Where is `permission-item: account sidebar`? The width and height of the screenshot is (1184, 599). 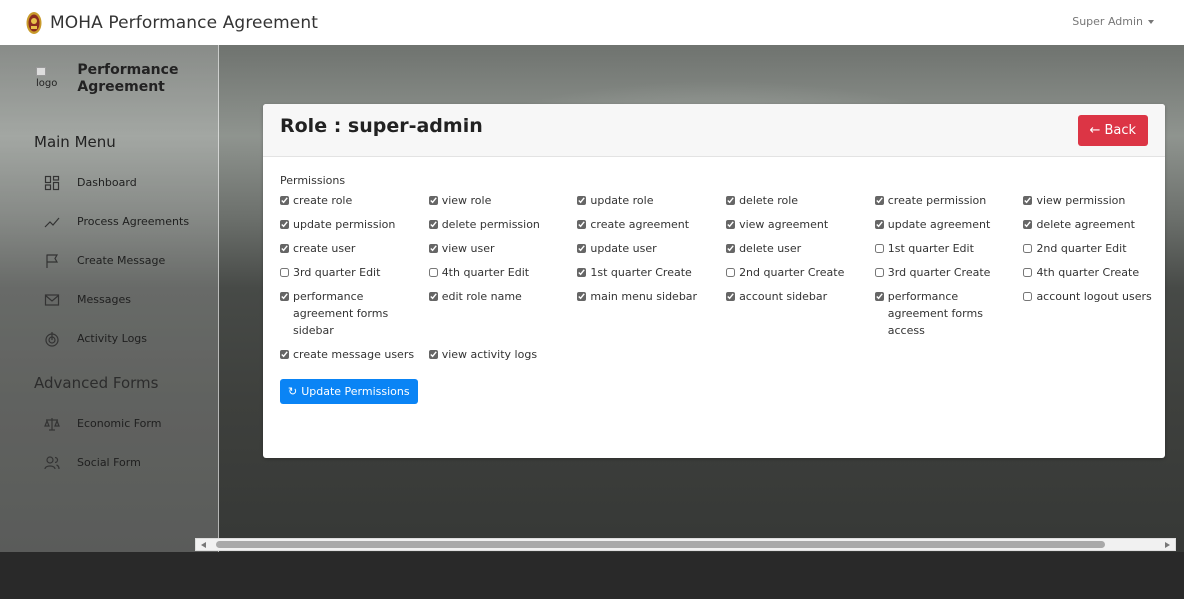
permission-item: account sidebar is located at coordinates (800, 313).